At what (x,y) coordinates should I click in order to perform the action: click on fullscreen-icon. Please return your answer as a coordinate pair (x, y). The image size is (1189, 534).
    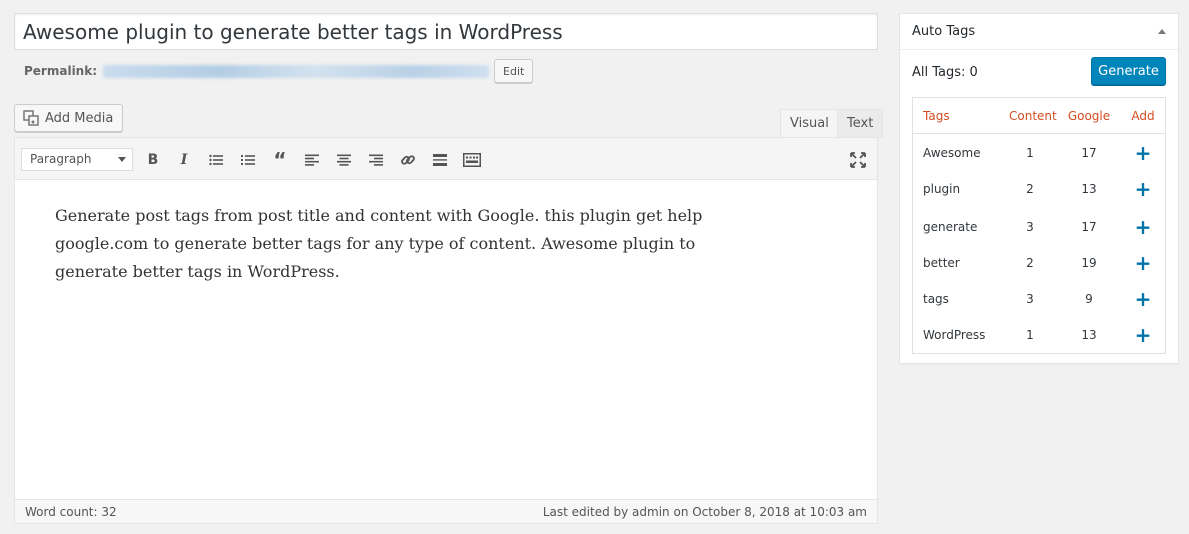
    Looking at the image, I should click on (858, 160).